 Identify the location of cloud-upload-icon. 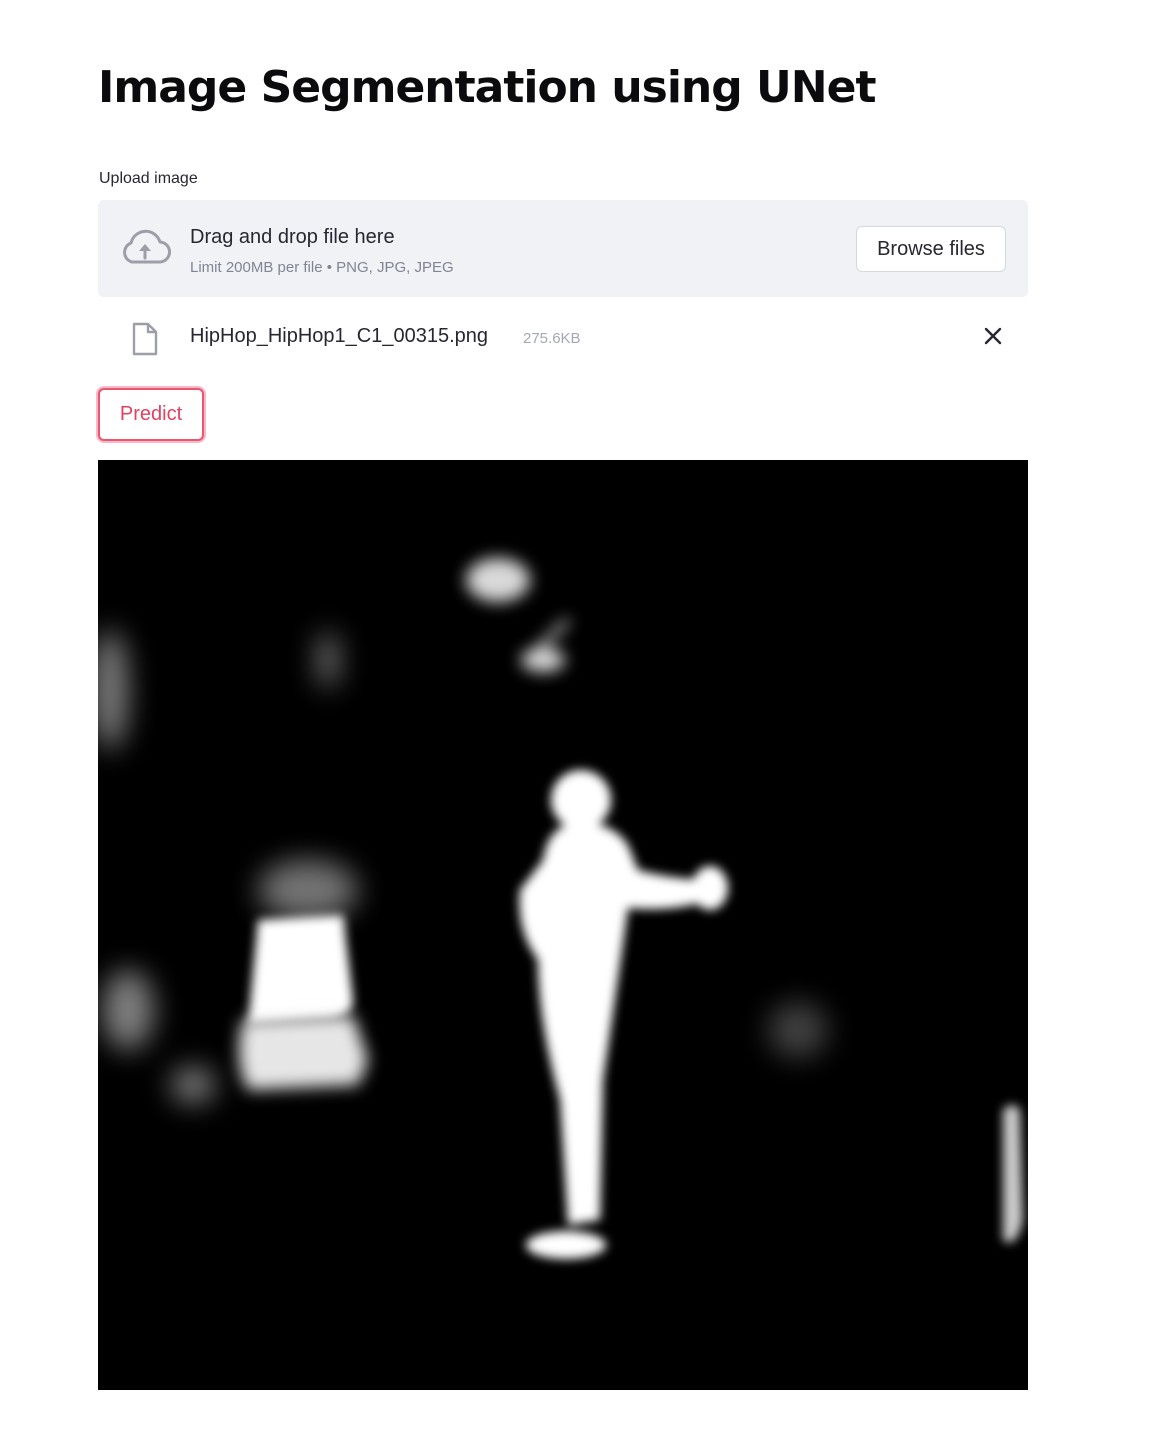
(147, 246).